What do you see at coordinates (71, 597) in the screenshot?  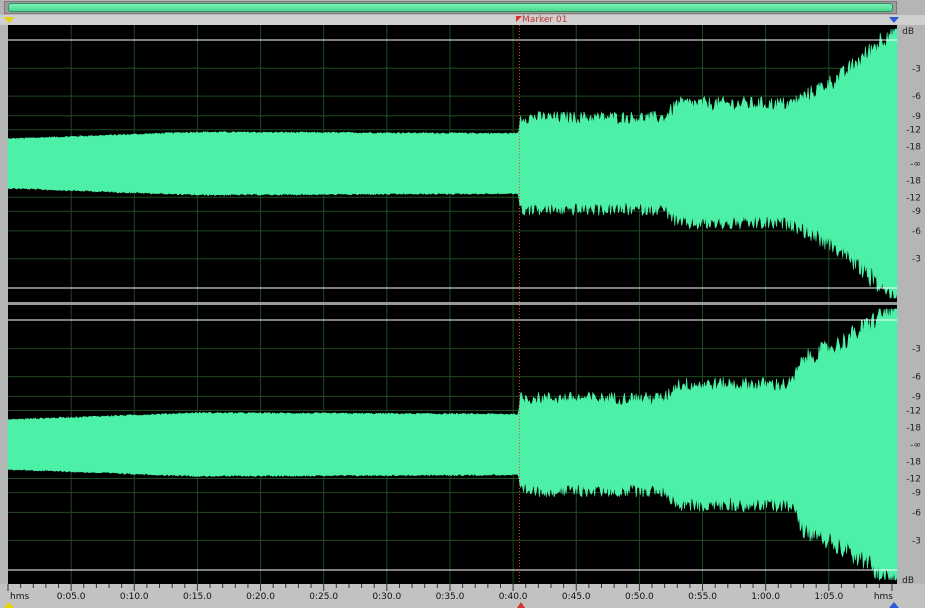 I see `ruler-tick-label: 0:05.0` at bounding box center [71, 597].